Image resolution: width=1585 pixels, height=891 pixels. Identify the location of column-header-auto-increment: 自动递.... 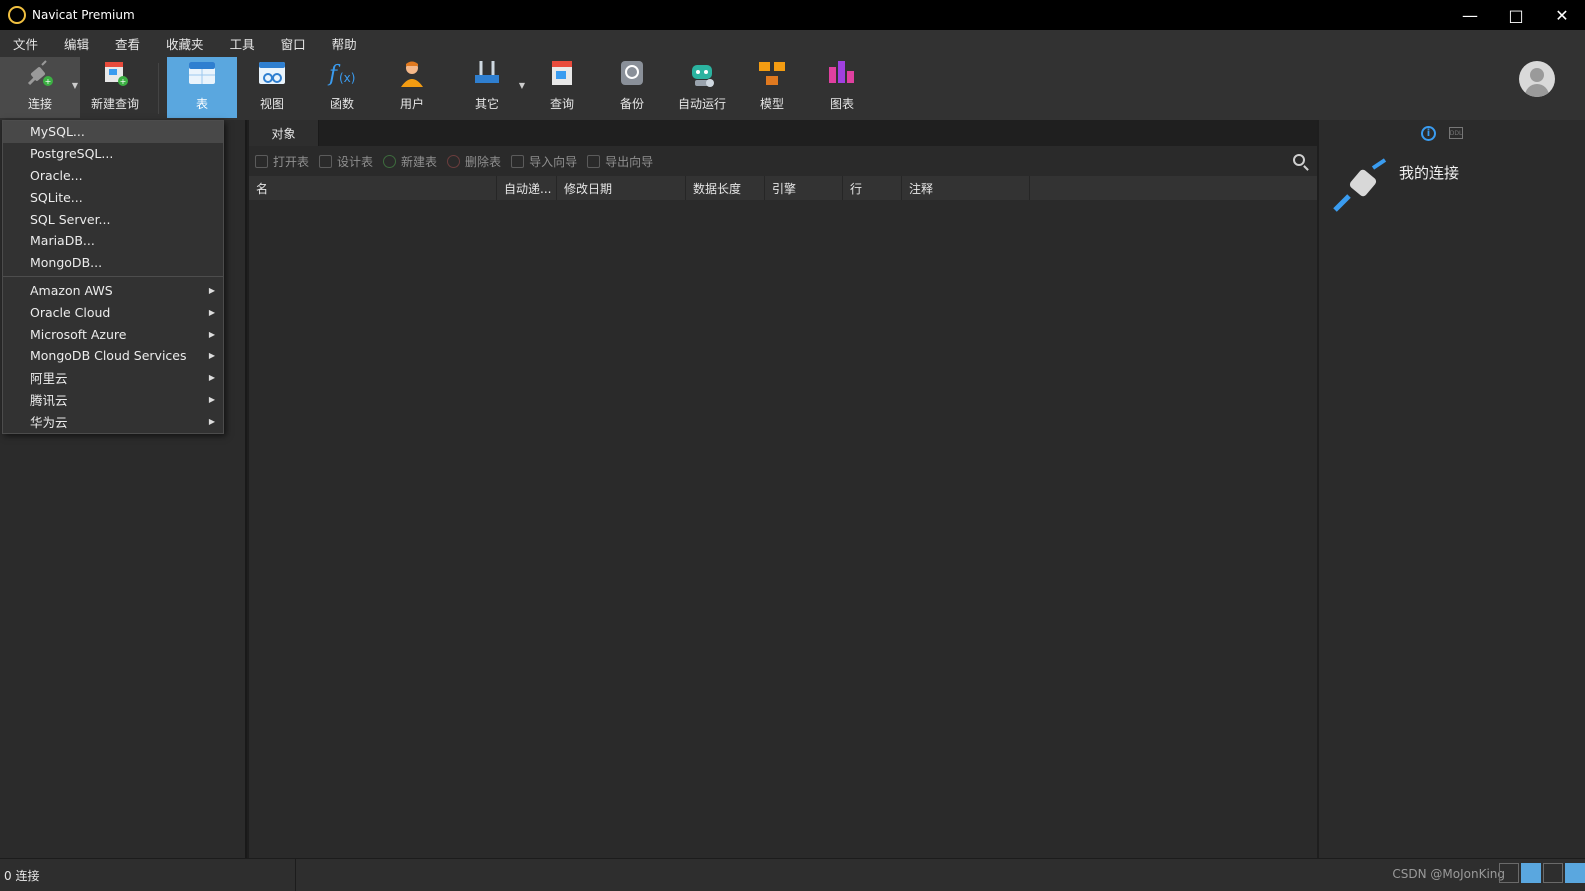
(527, 188).